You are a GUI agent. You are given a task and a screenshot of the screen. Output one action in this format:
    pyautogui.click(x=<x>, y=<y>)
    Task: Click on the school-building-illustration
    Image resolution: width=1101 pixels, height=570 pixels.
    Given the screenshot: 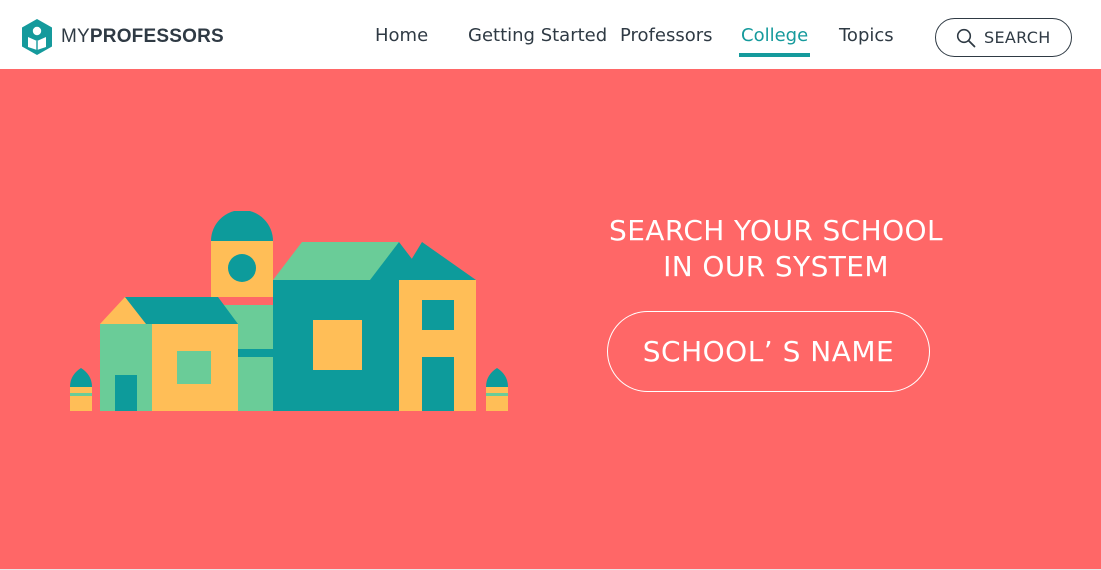 What is the action you would take?
    pyautogui.click(x=289, y=311)
    